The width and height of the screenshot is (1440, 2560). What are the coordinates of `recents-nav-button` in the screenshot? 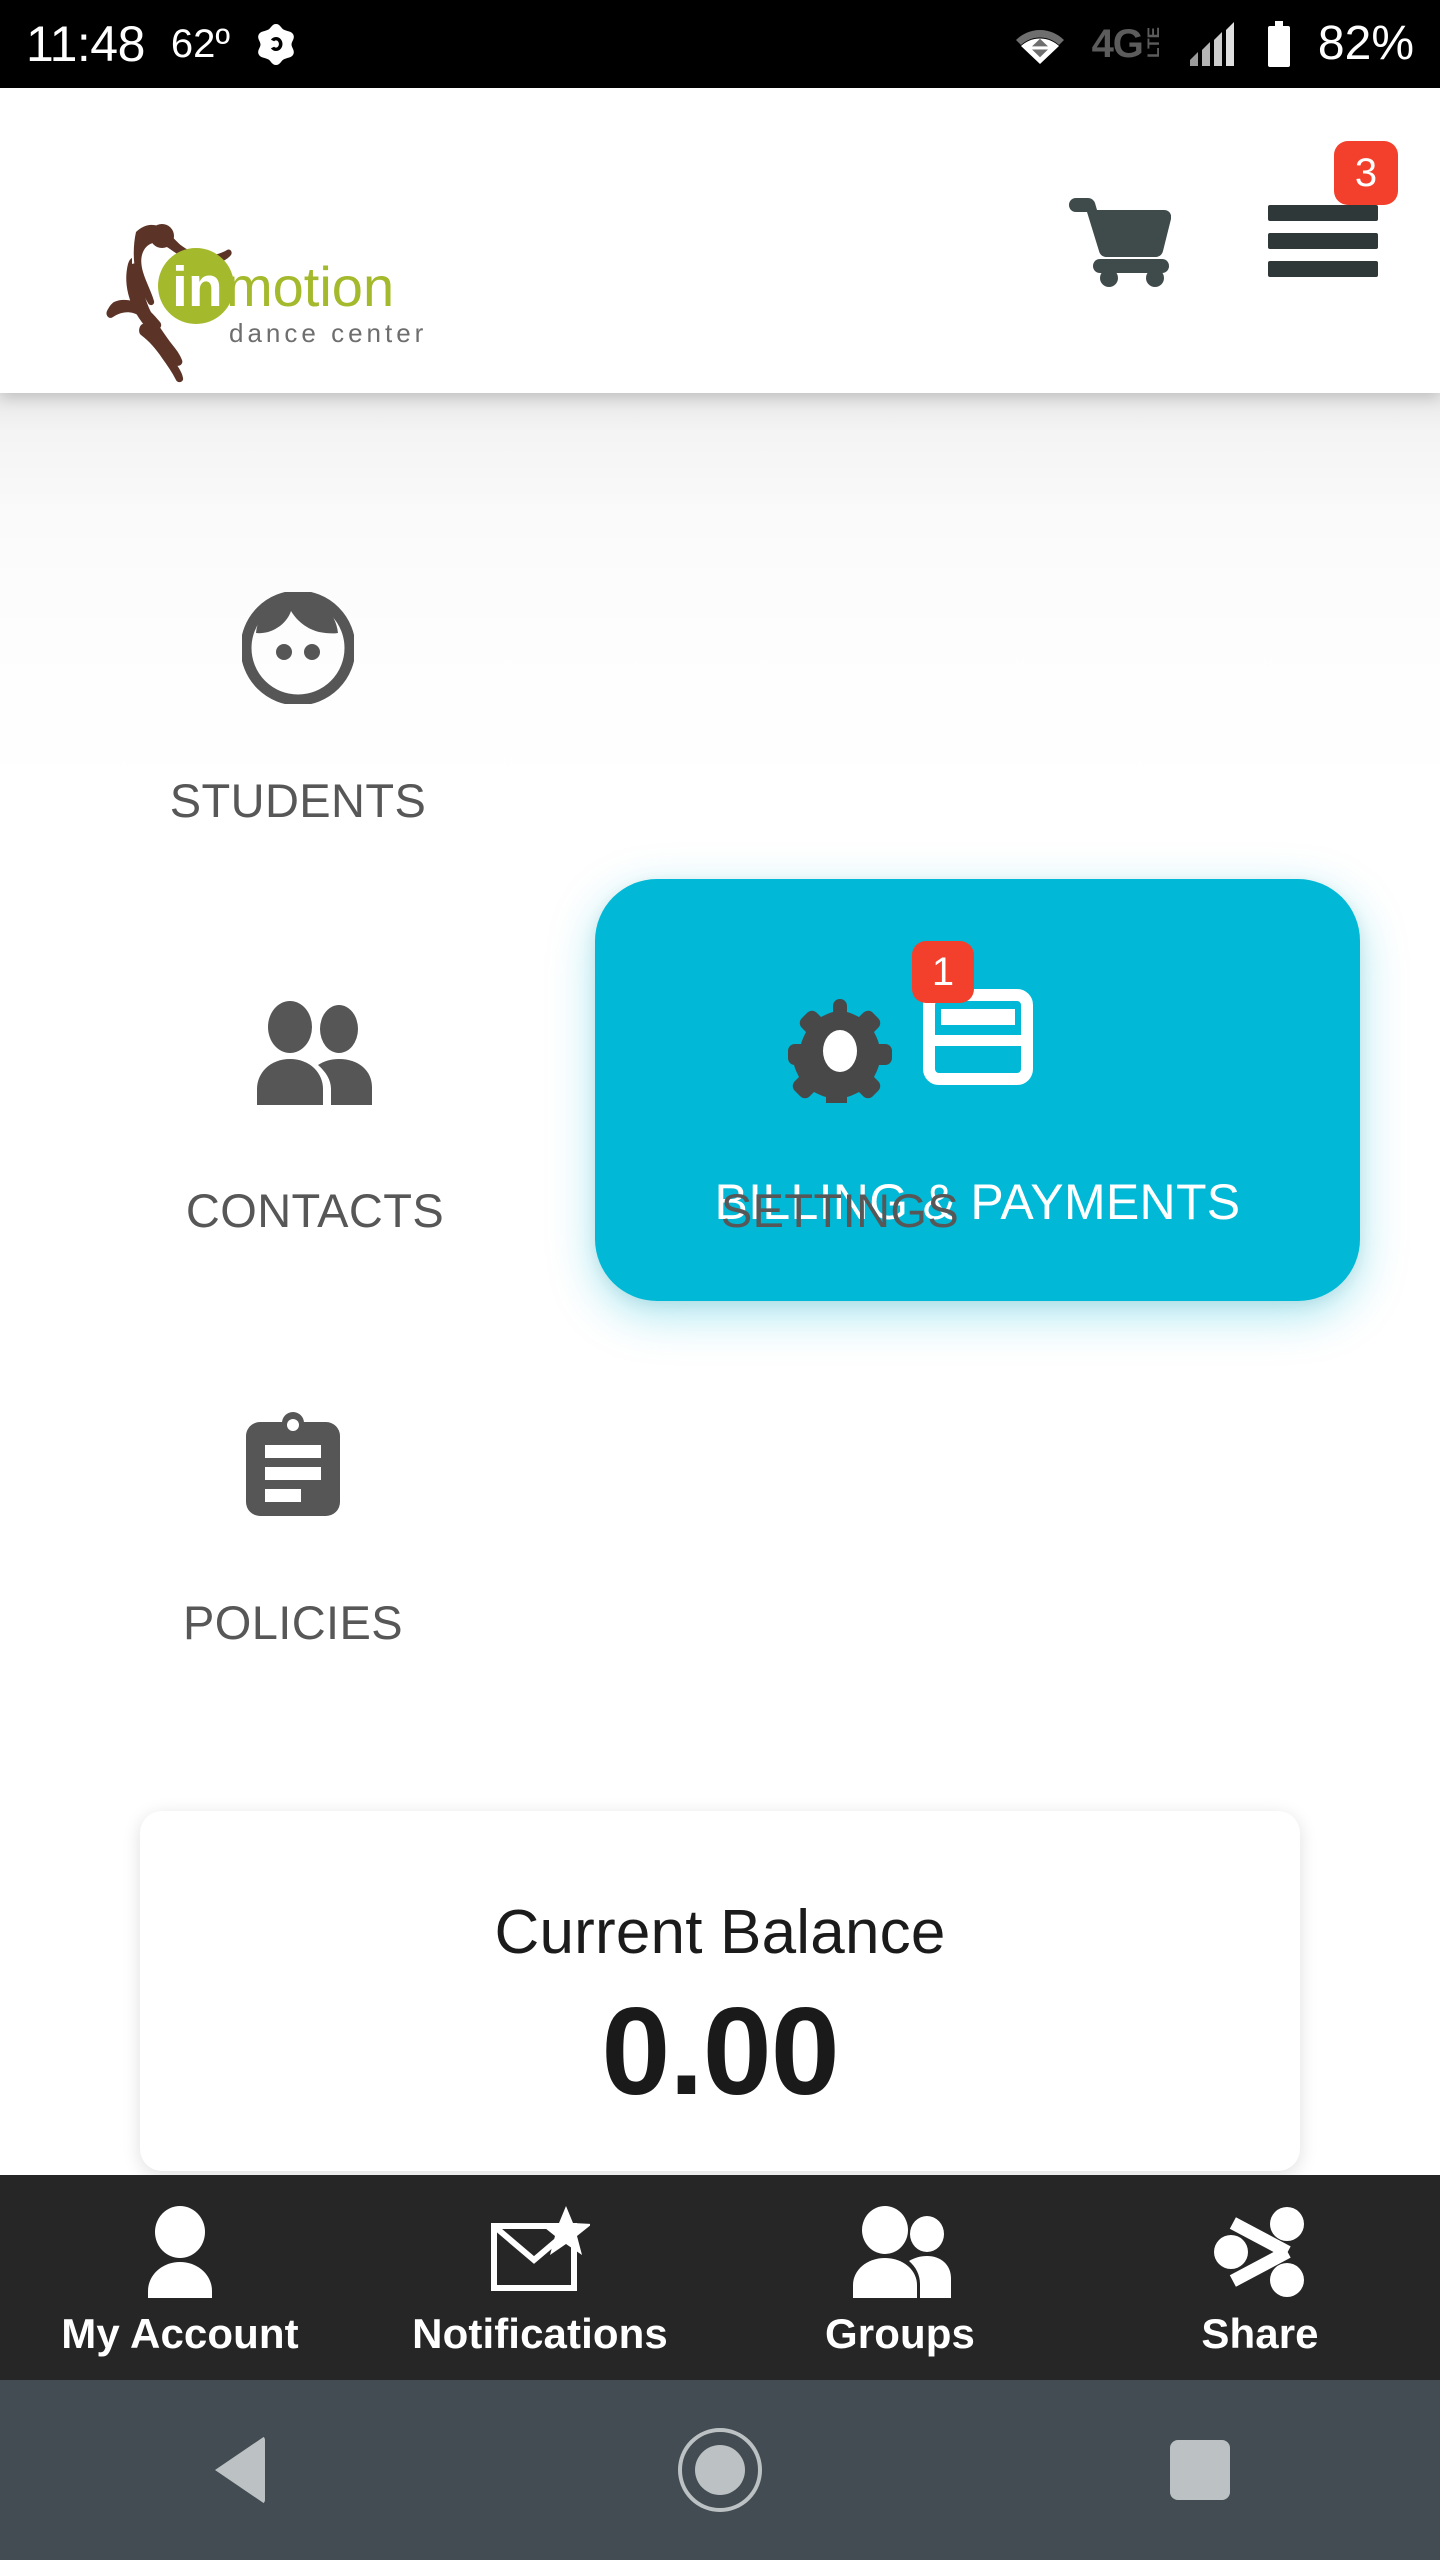 It's located at (1200, 2470).